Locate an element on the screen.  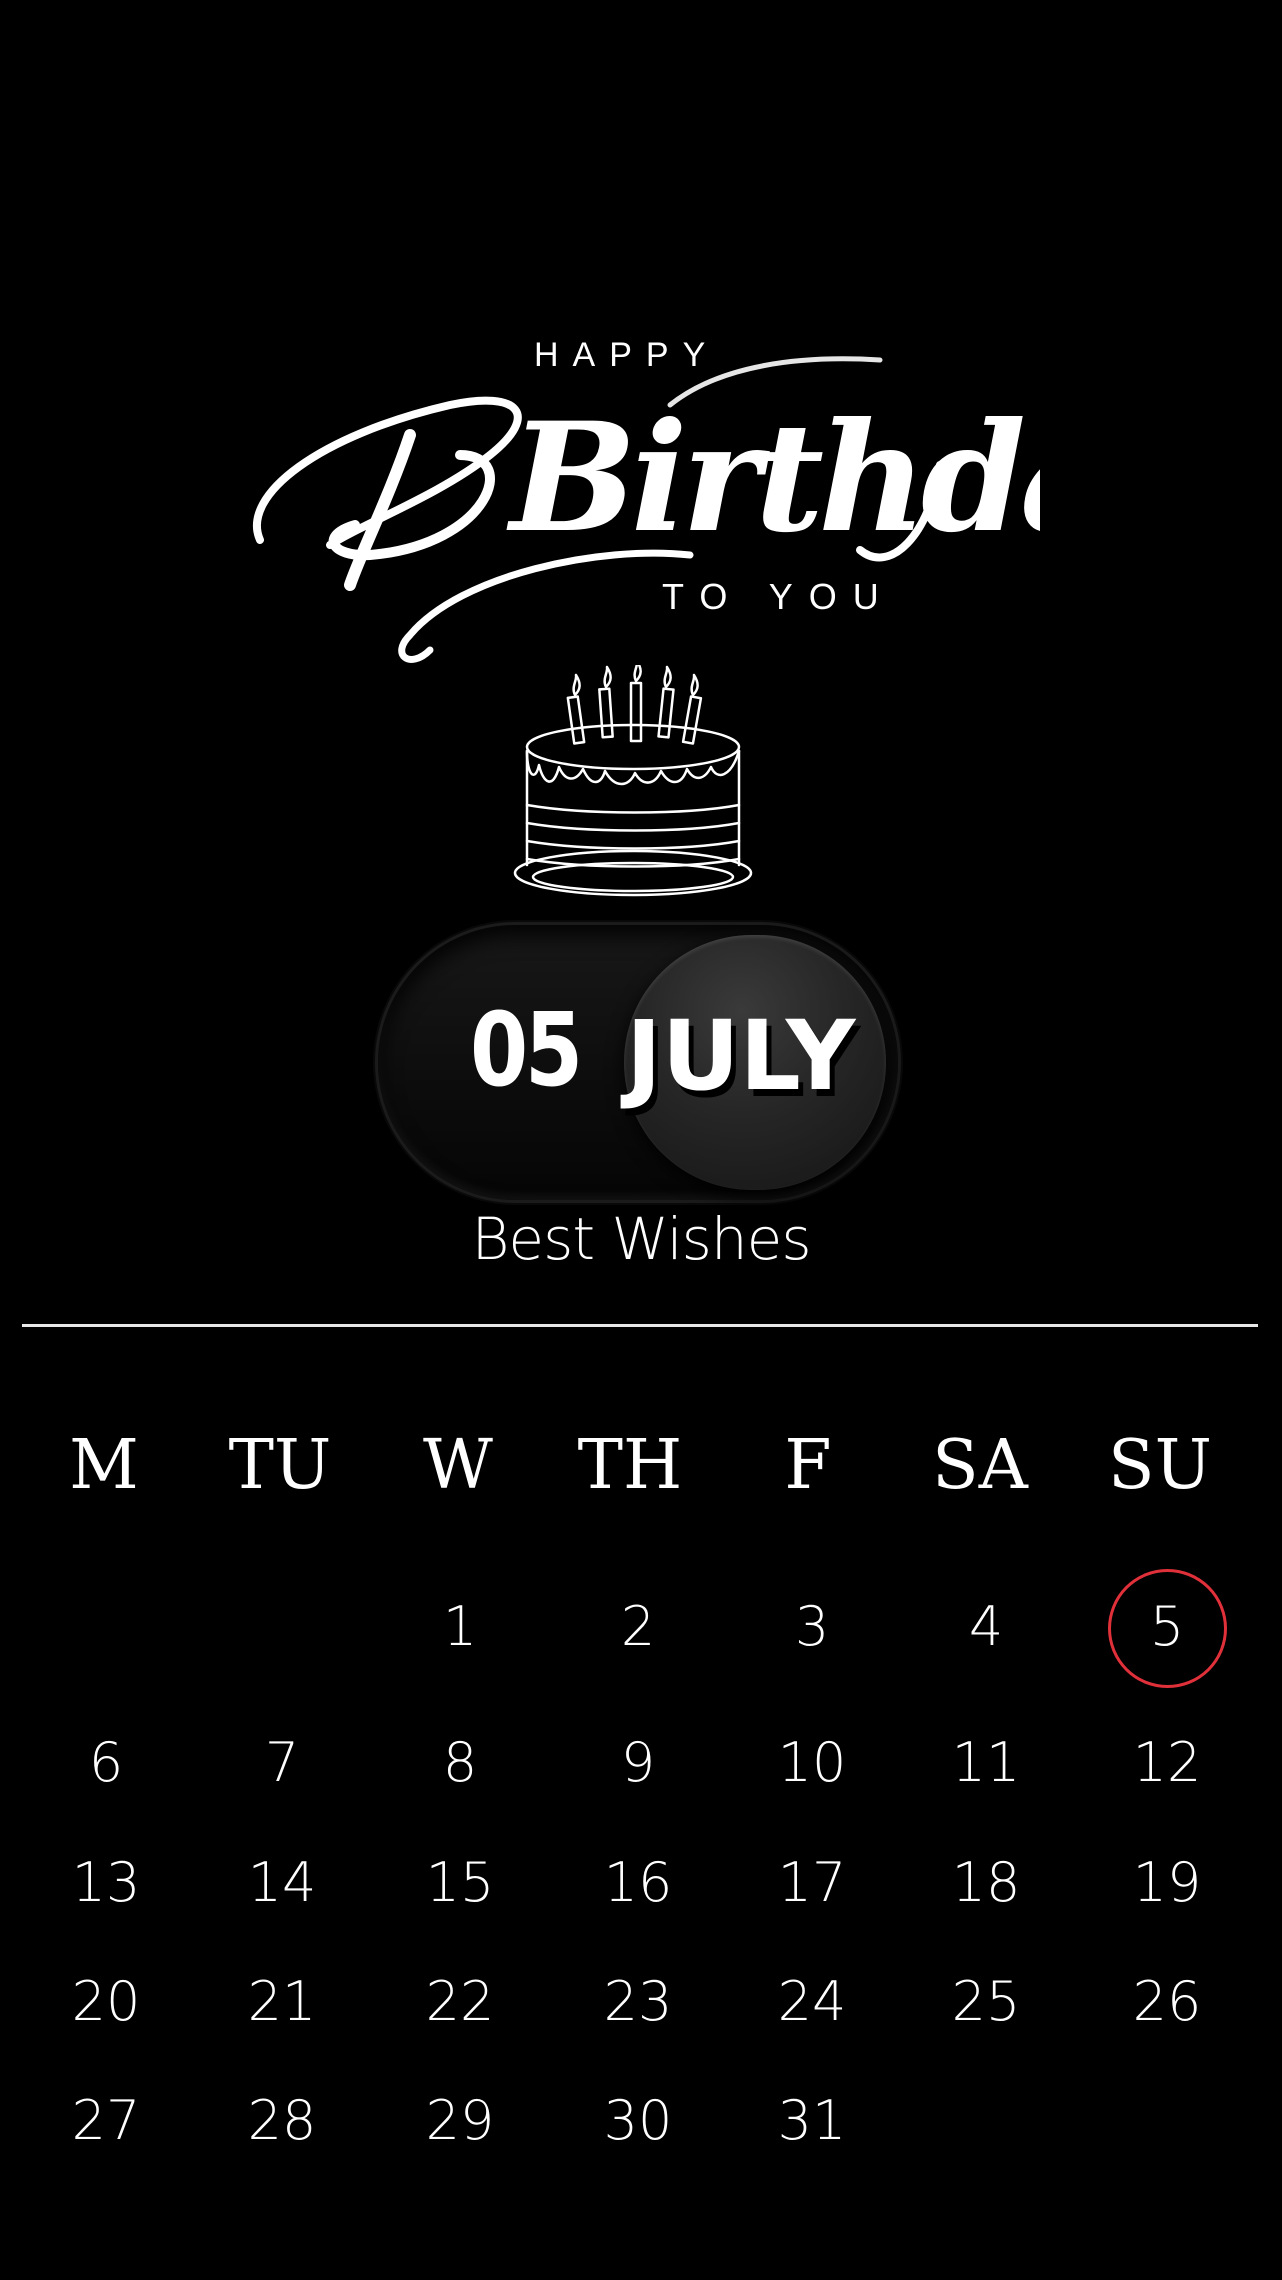
calendar-date: 31 is located at coordinates (812, 2121).